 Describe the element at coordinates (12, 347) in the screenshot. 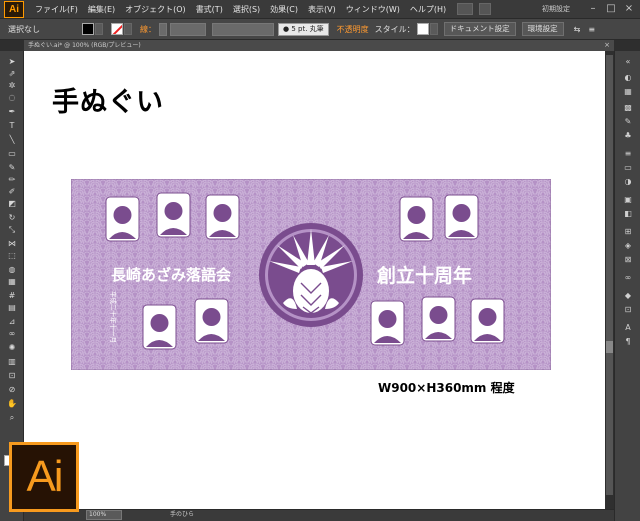

I see `symbol-sprayer-tool-icon: ✺` at that location.